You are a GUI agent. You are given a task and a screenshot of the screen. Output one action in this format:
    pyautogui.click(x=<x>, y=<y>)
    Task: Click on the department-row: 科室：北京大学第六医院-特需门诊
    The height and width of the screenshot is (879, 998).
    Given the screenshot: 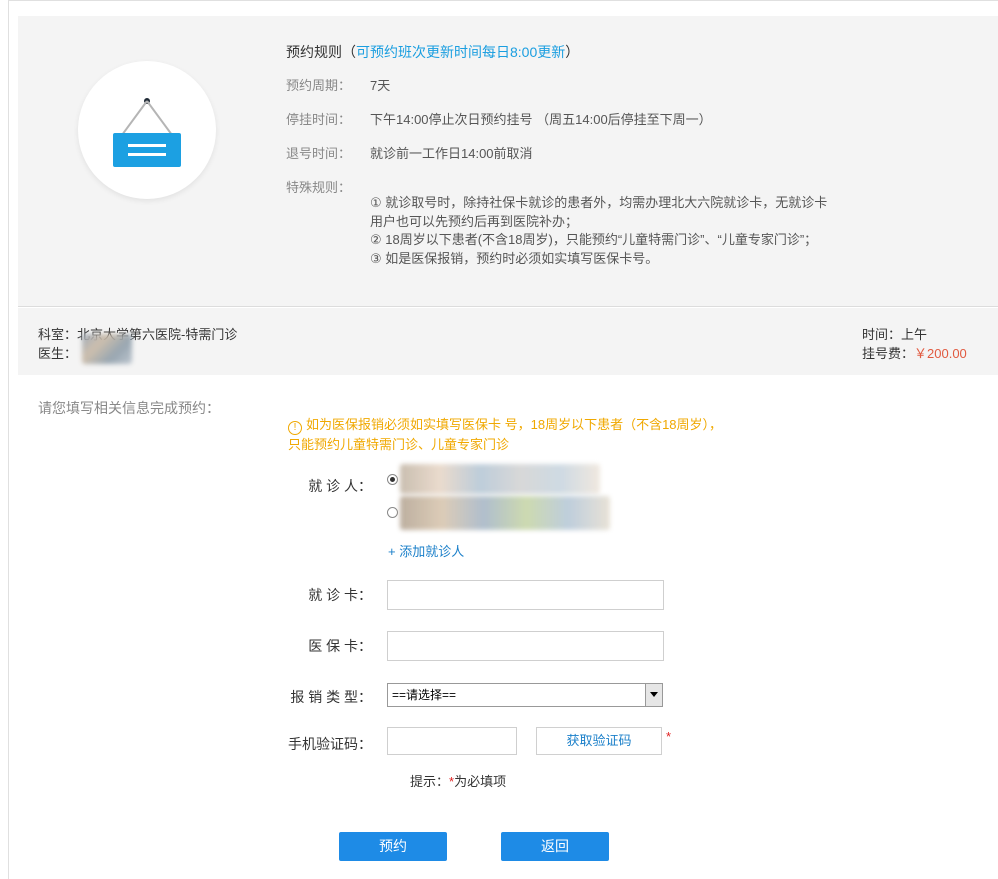 What is the action you would take?
    pyautogui.click(x=137, y=333)
    